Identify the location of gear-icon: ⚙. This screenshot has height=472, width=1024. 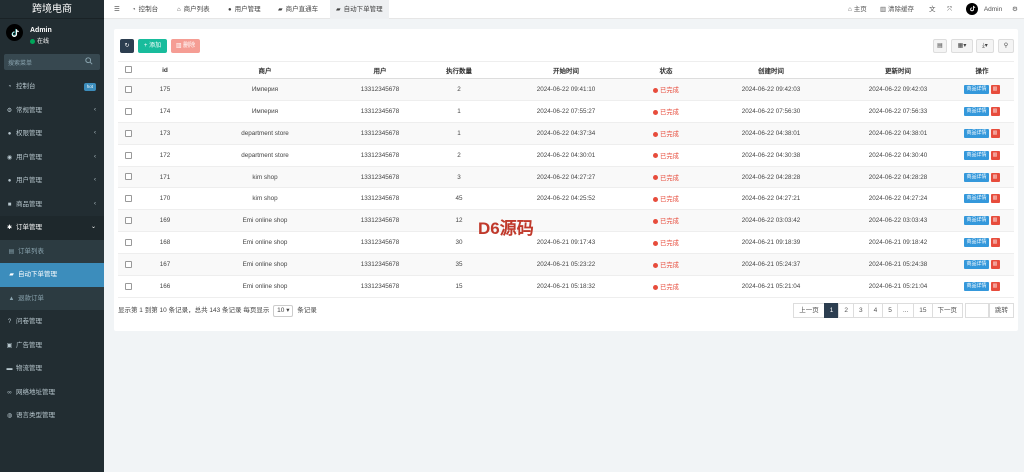
(1015, 9).